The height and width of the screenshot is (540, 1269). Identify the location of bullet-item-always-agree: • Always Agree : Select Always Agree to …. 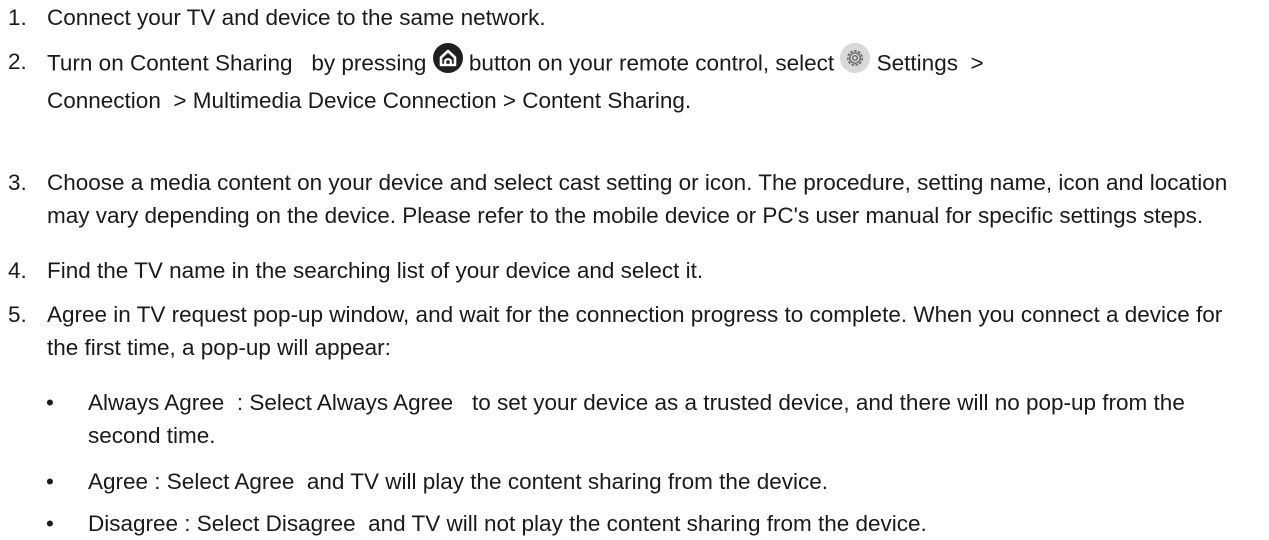
(652, 419).